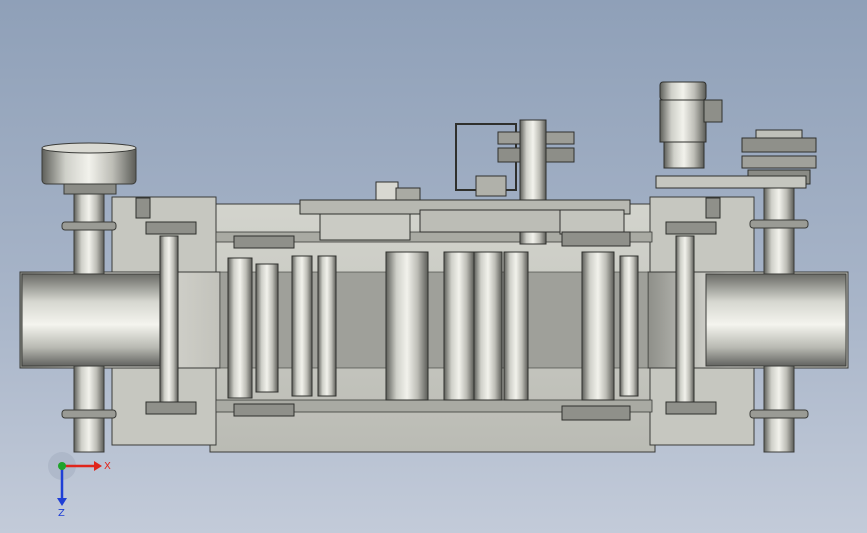 The image size is (867, 533). What do you see at coordinates (89, 234) in the screenshot?
I see `left-upper-shaft` at bounding box center [89, 234].